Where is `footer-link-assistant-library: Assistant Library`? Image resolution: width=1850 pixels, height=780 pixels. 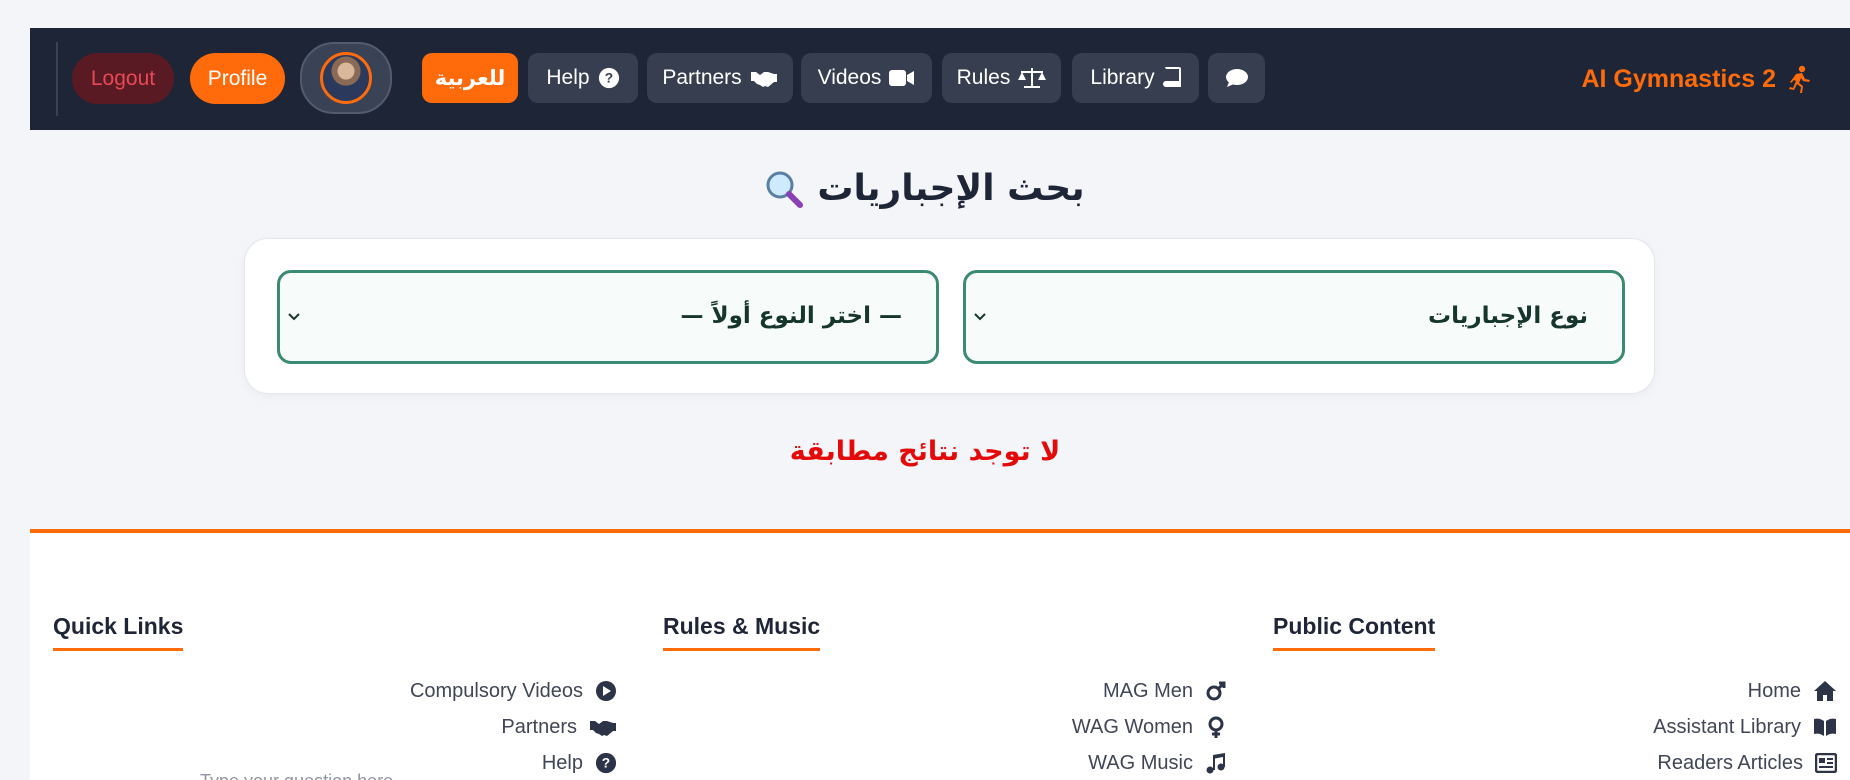 footer-link-assistant-library: Assistant Library is located at coordinates (1558, 727).